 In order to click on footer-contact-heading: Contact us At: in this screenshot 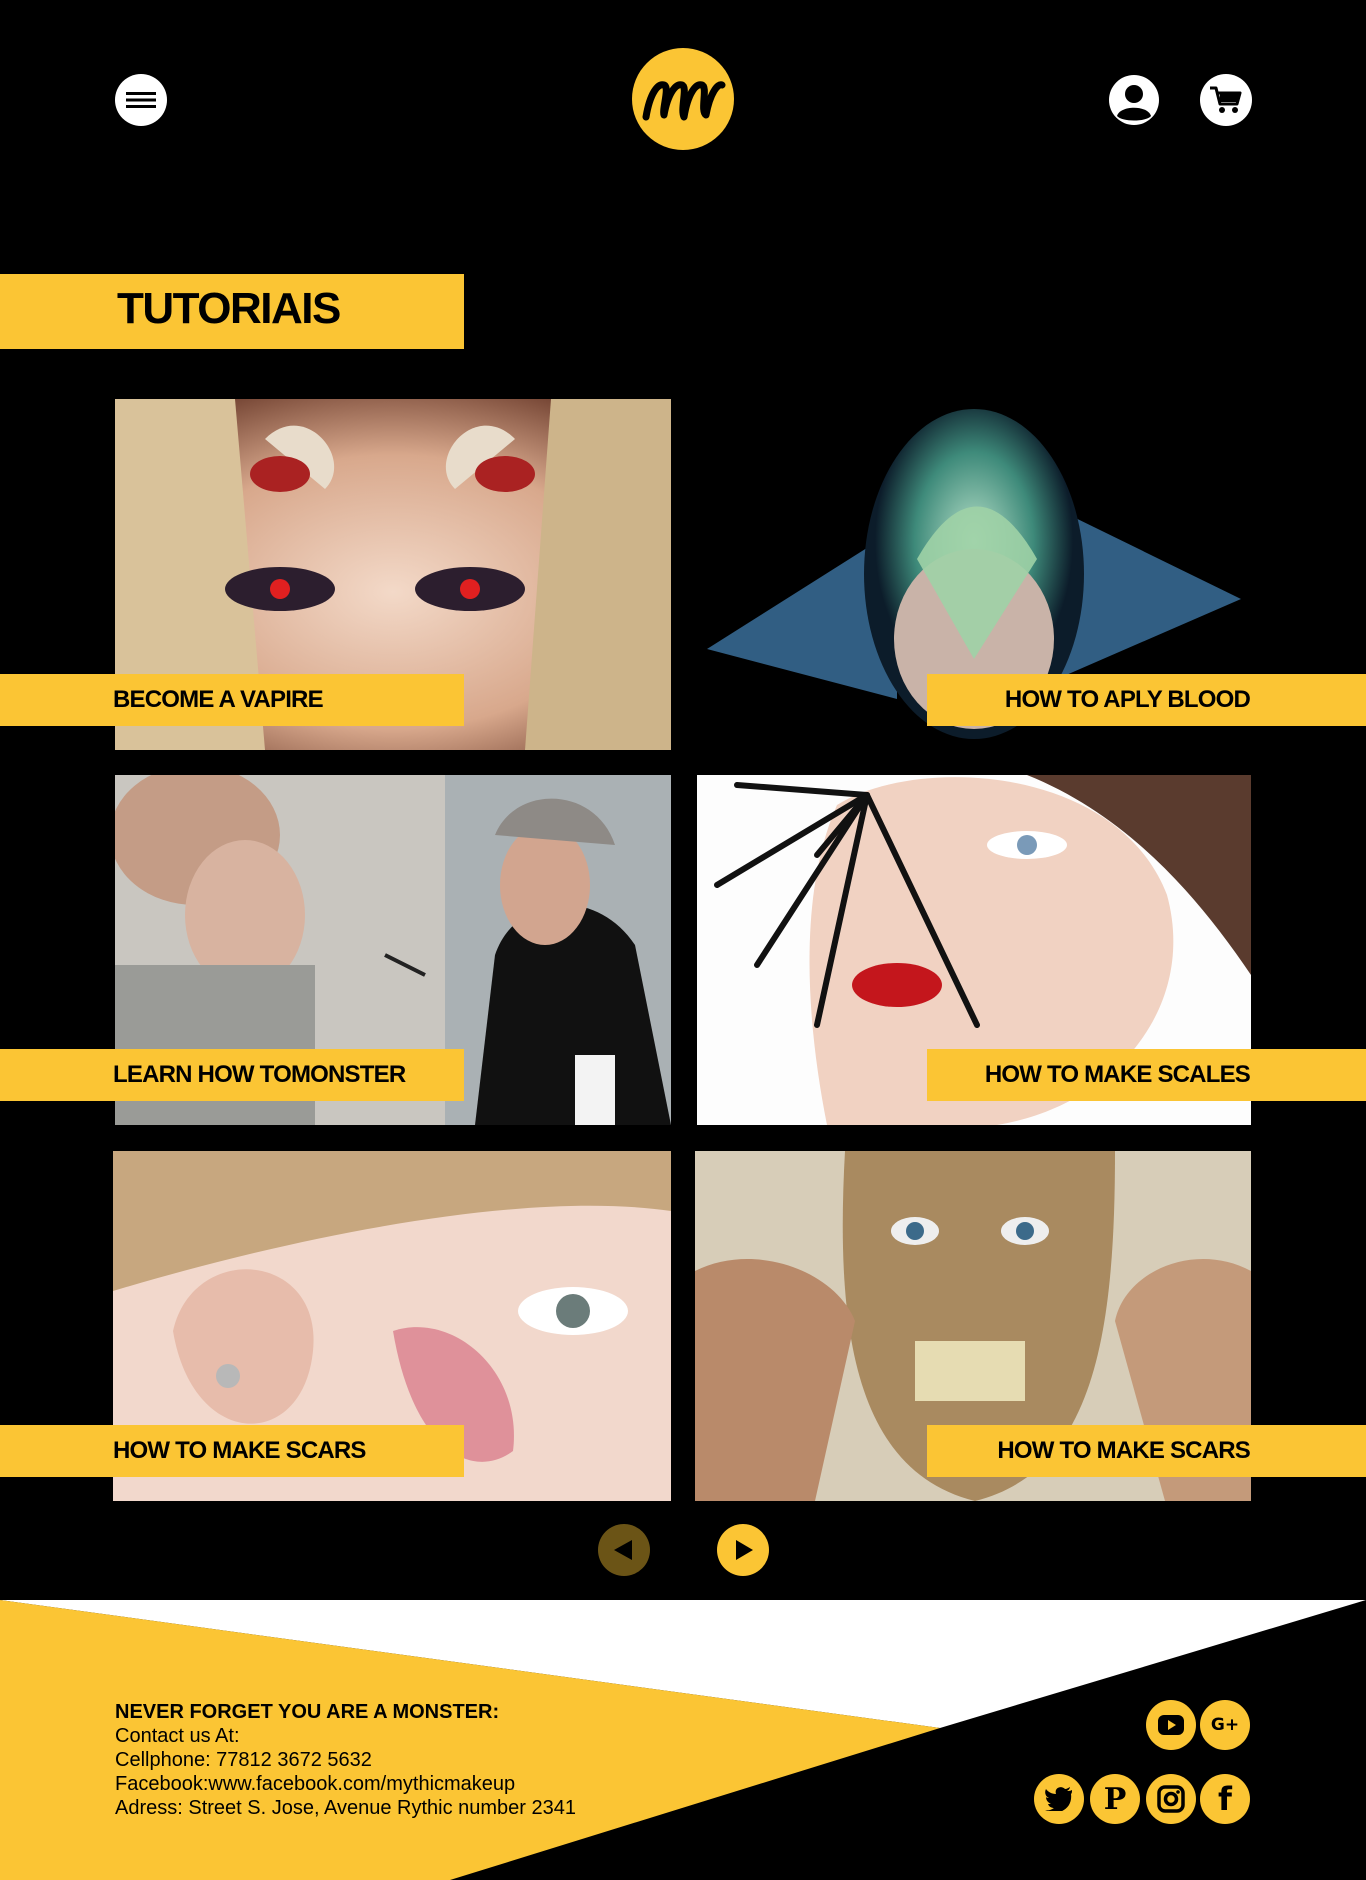, I will do `click(177, 1736)`.